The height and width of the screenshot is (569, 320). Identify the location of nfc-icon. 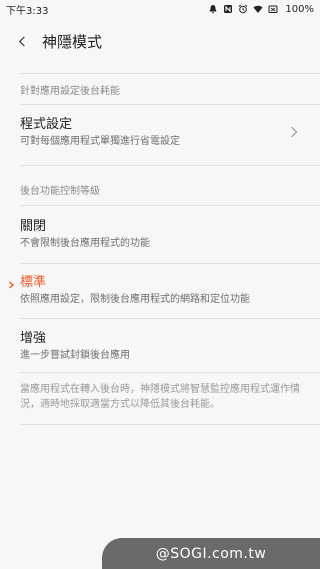
(228, 9).